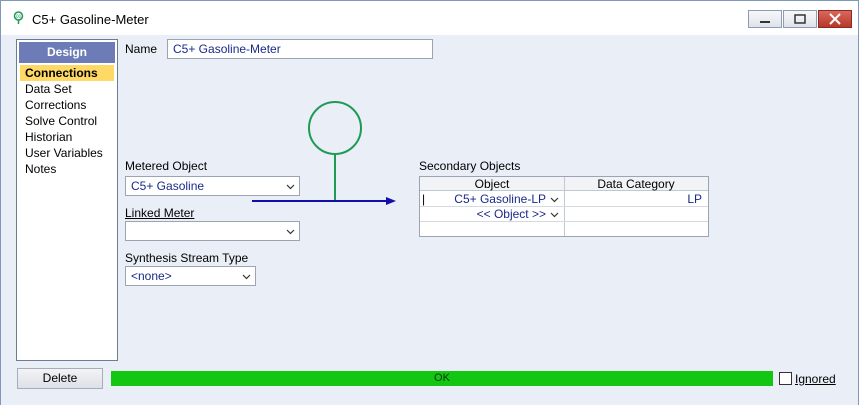 The image size is (859, 405). I want to click on ignored-label-text: Ignored, so click(815, 379).